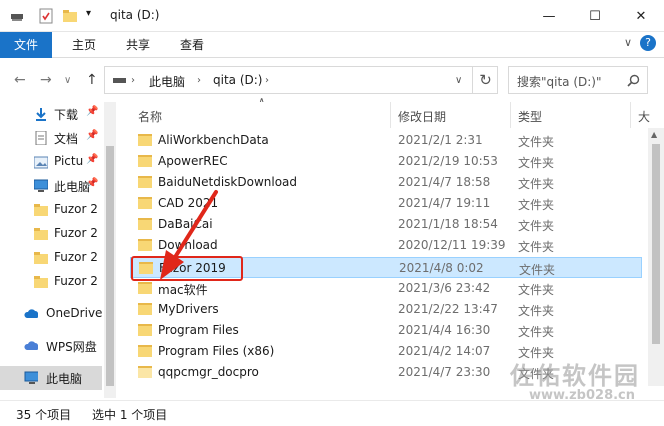 This screenshot has width=664, height=426. What do you see at coordinates (641, 16) in the screenshot?
I see `close-button: ✕` at bounding box center [641, 16].